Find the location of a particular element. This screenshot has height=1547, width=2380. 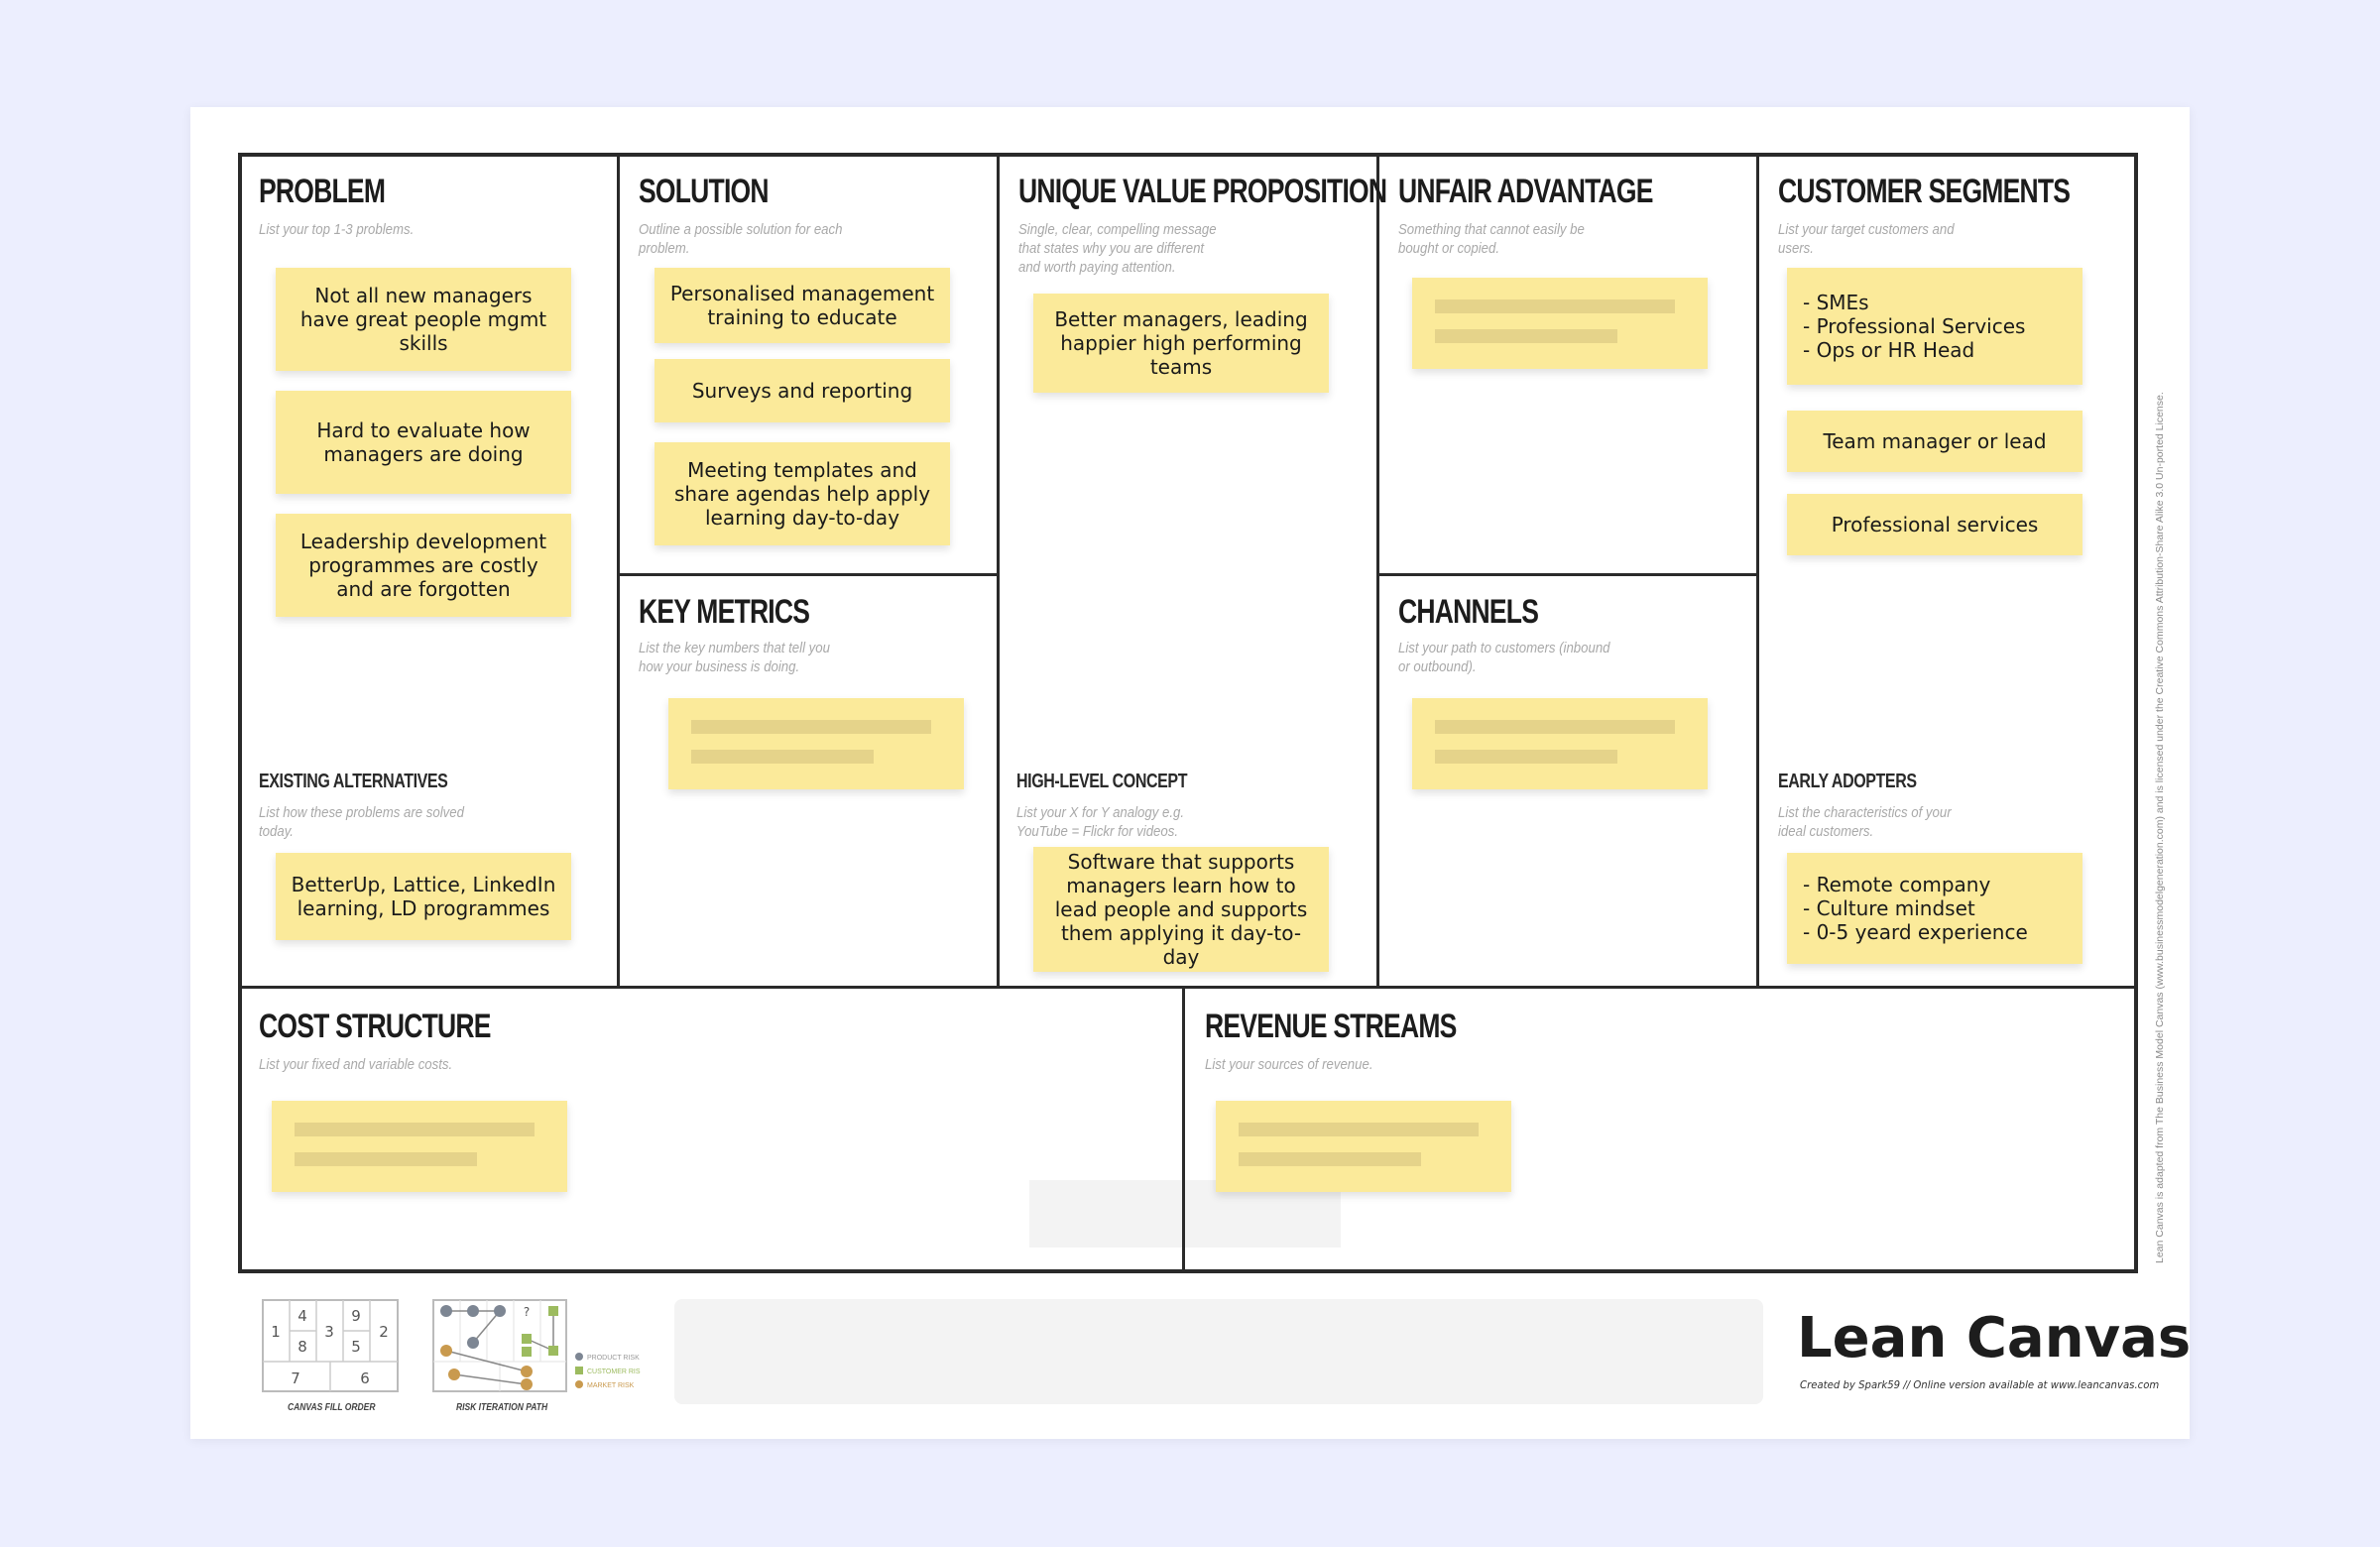

section-title: UNIQUE VALUE PROPOSITION is located at coordinates (1202, 191).